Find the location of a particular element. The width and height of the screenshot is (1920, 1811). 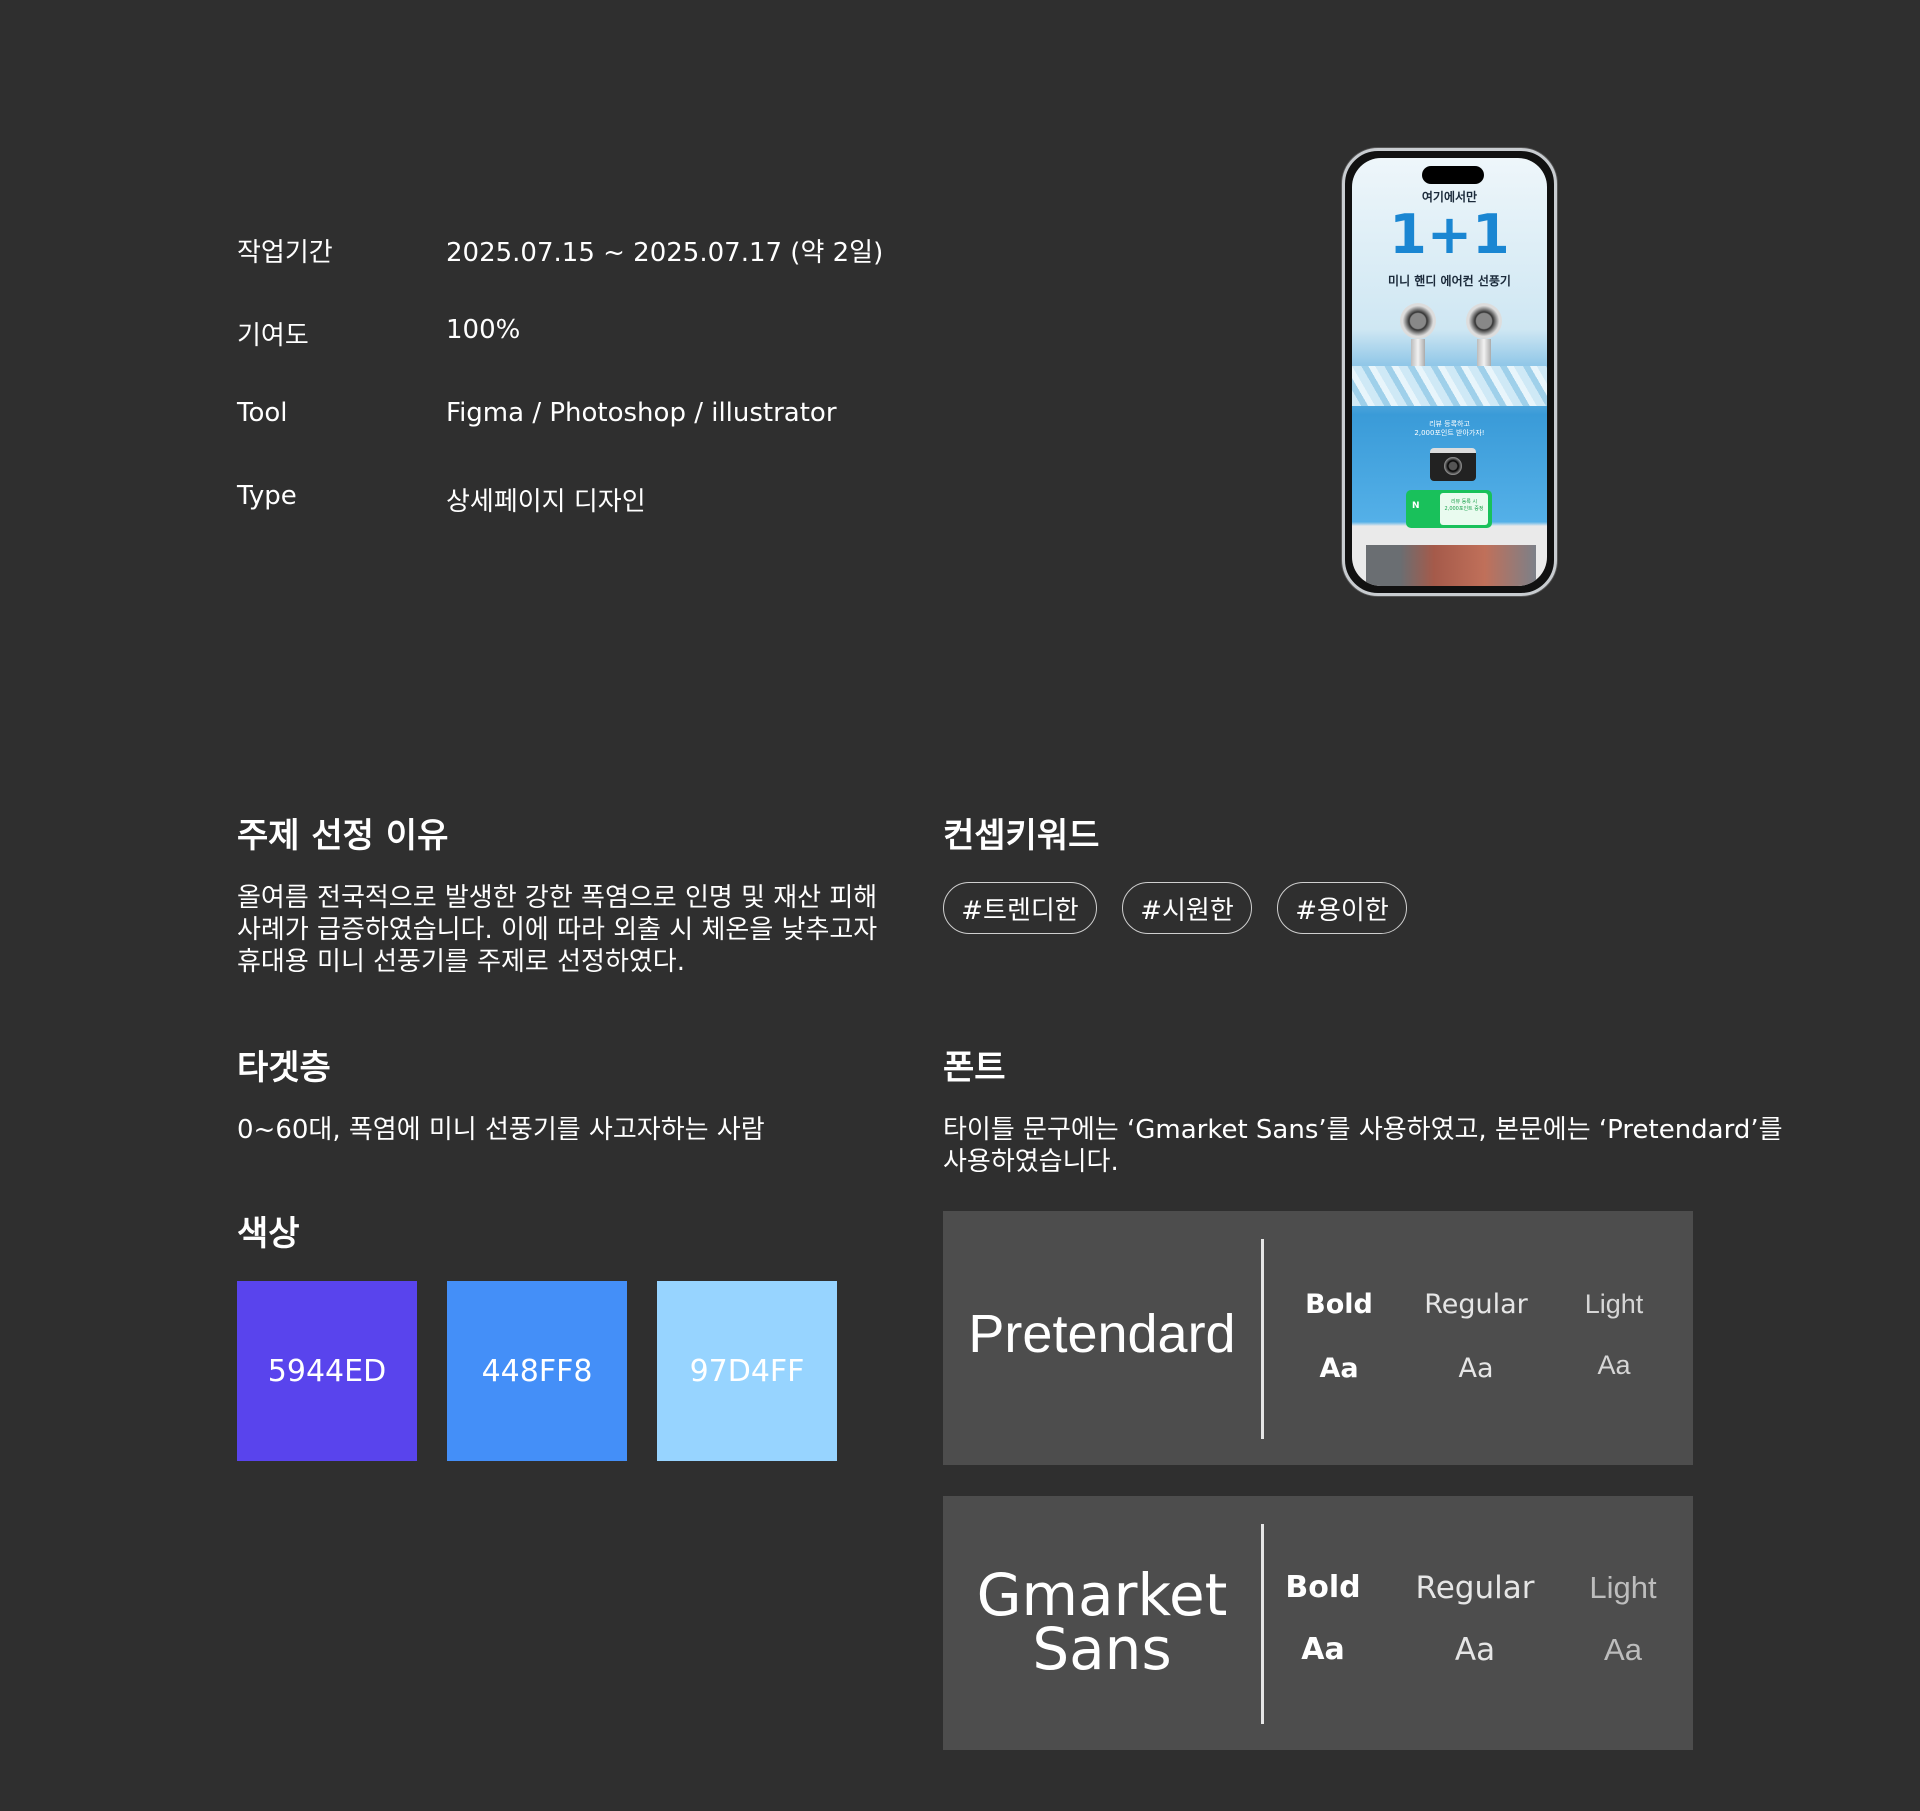

font-card-gmarket-sans: Gmarket Sans Bold Aa Regular Aa Light Aa is located at coordinates (1318, 1623).